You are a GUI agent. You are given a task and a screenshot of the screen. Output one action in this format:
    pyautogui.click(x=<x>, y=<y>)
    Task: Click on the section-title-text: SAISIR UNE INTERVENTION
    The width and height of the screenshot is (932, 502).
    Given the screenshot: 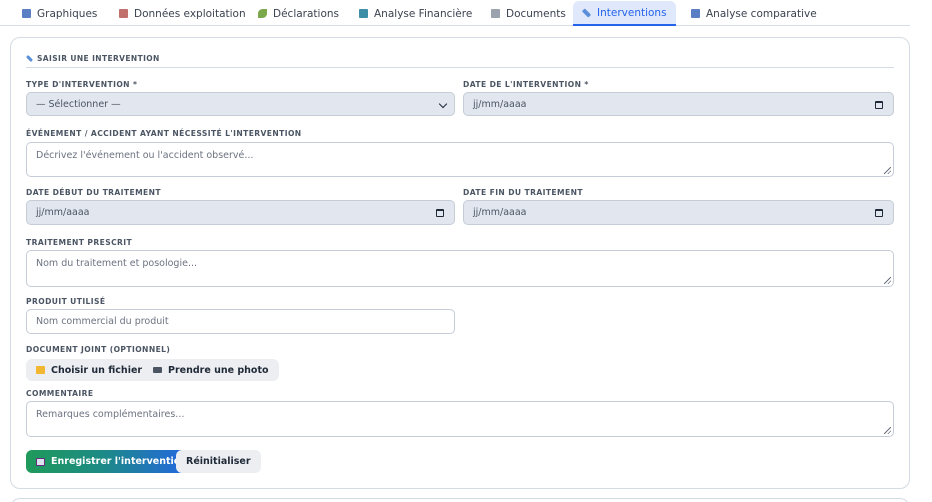 What is the action you would take?
    pyautogui.click(x=98, y=58)
    